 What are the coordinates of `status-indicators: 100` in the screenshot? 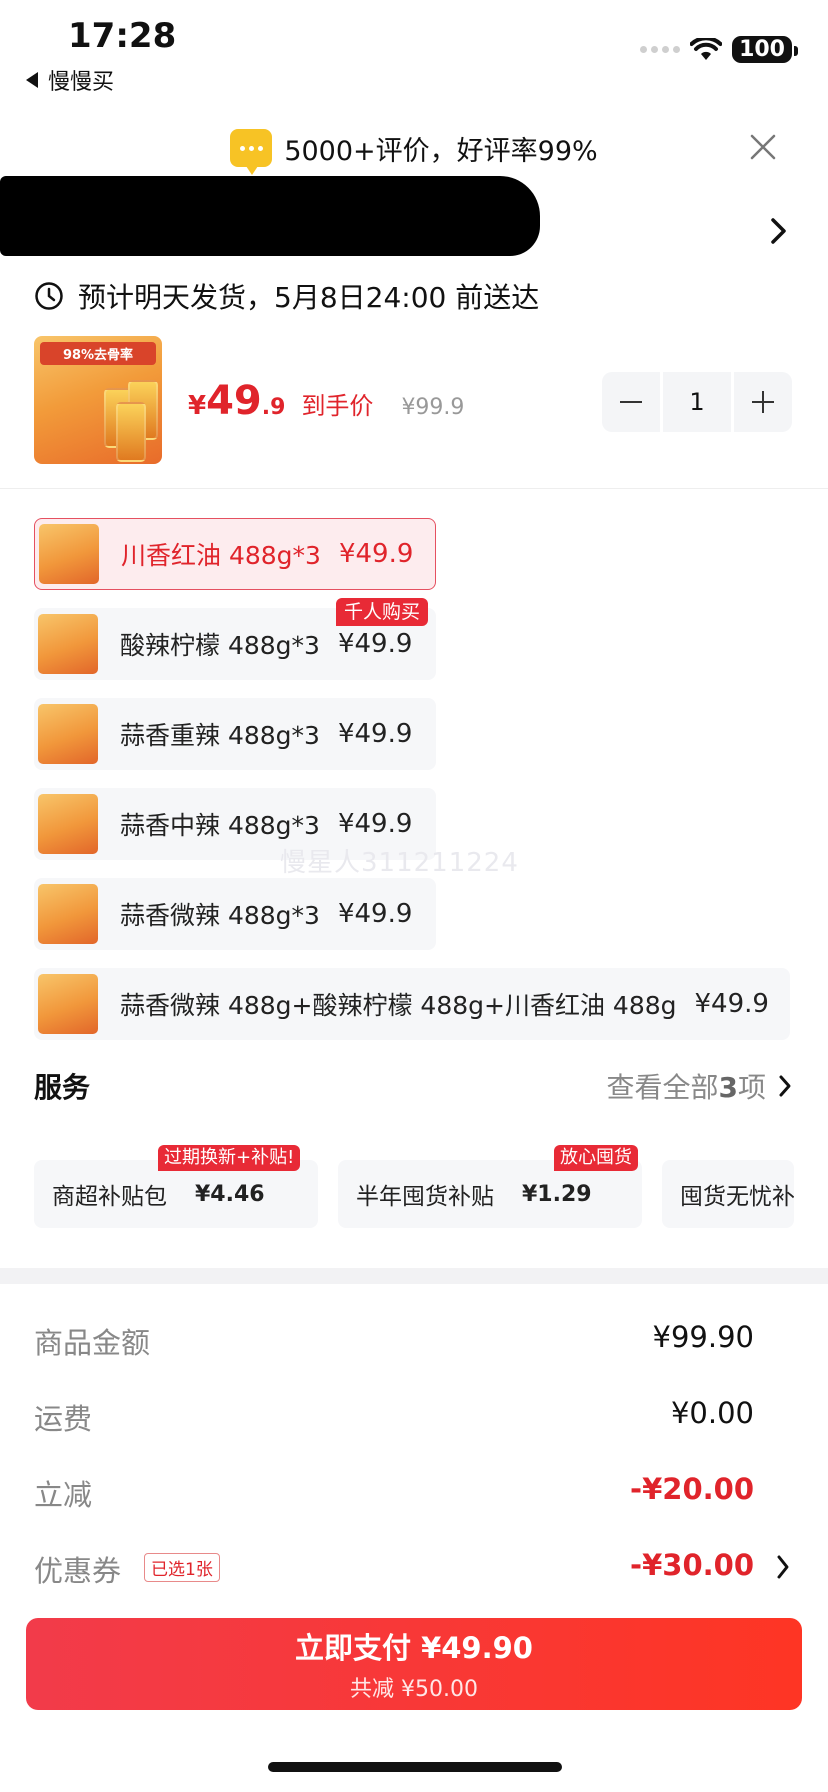 It's located at (719, 49).